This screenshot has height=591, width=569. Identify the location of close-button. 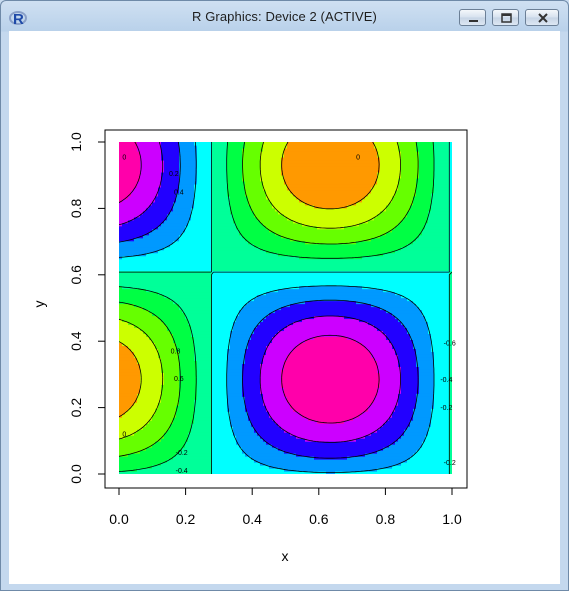
(542, 17).